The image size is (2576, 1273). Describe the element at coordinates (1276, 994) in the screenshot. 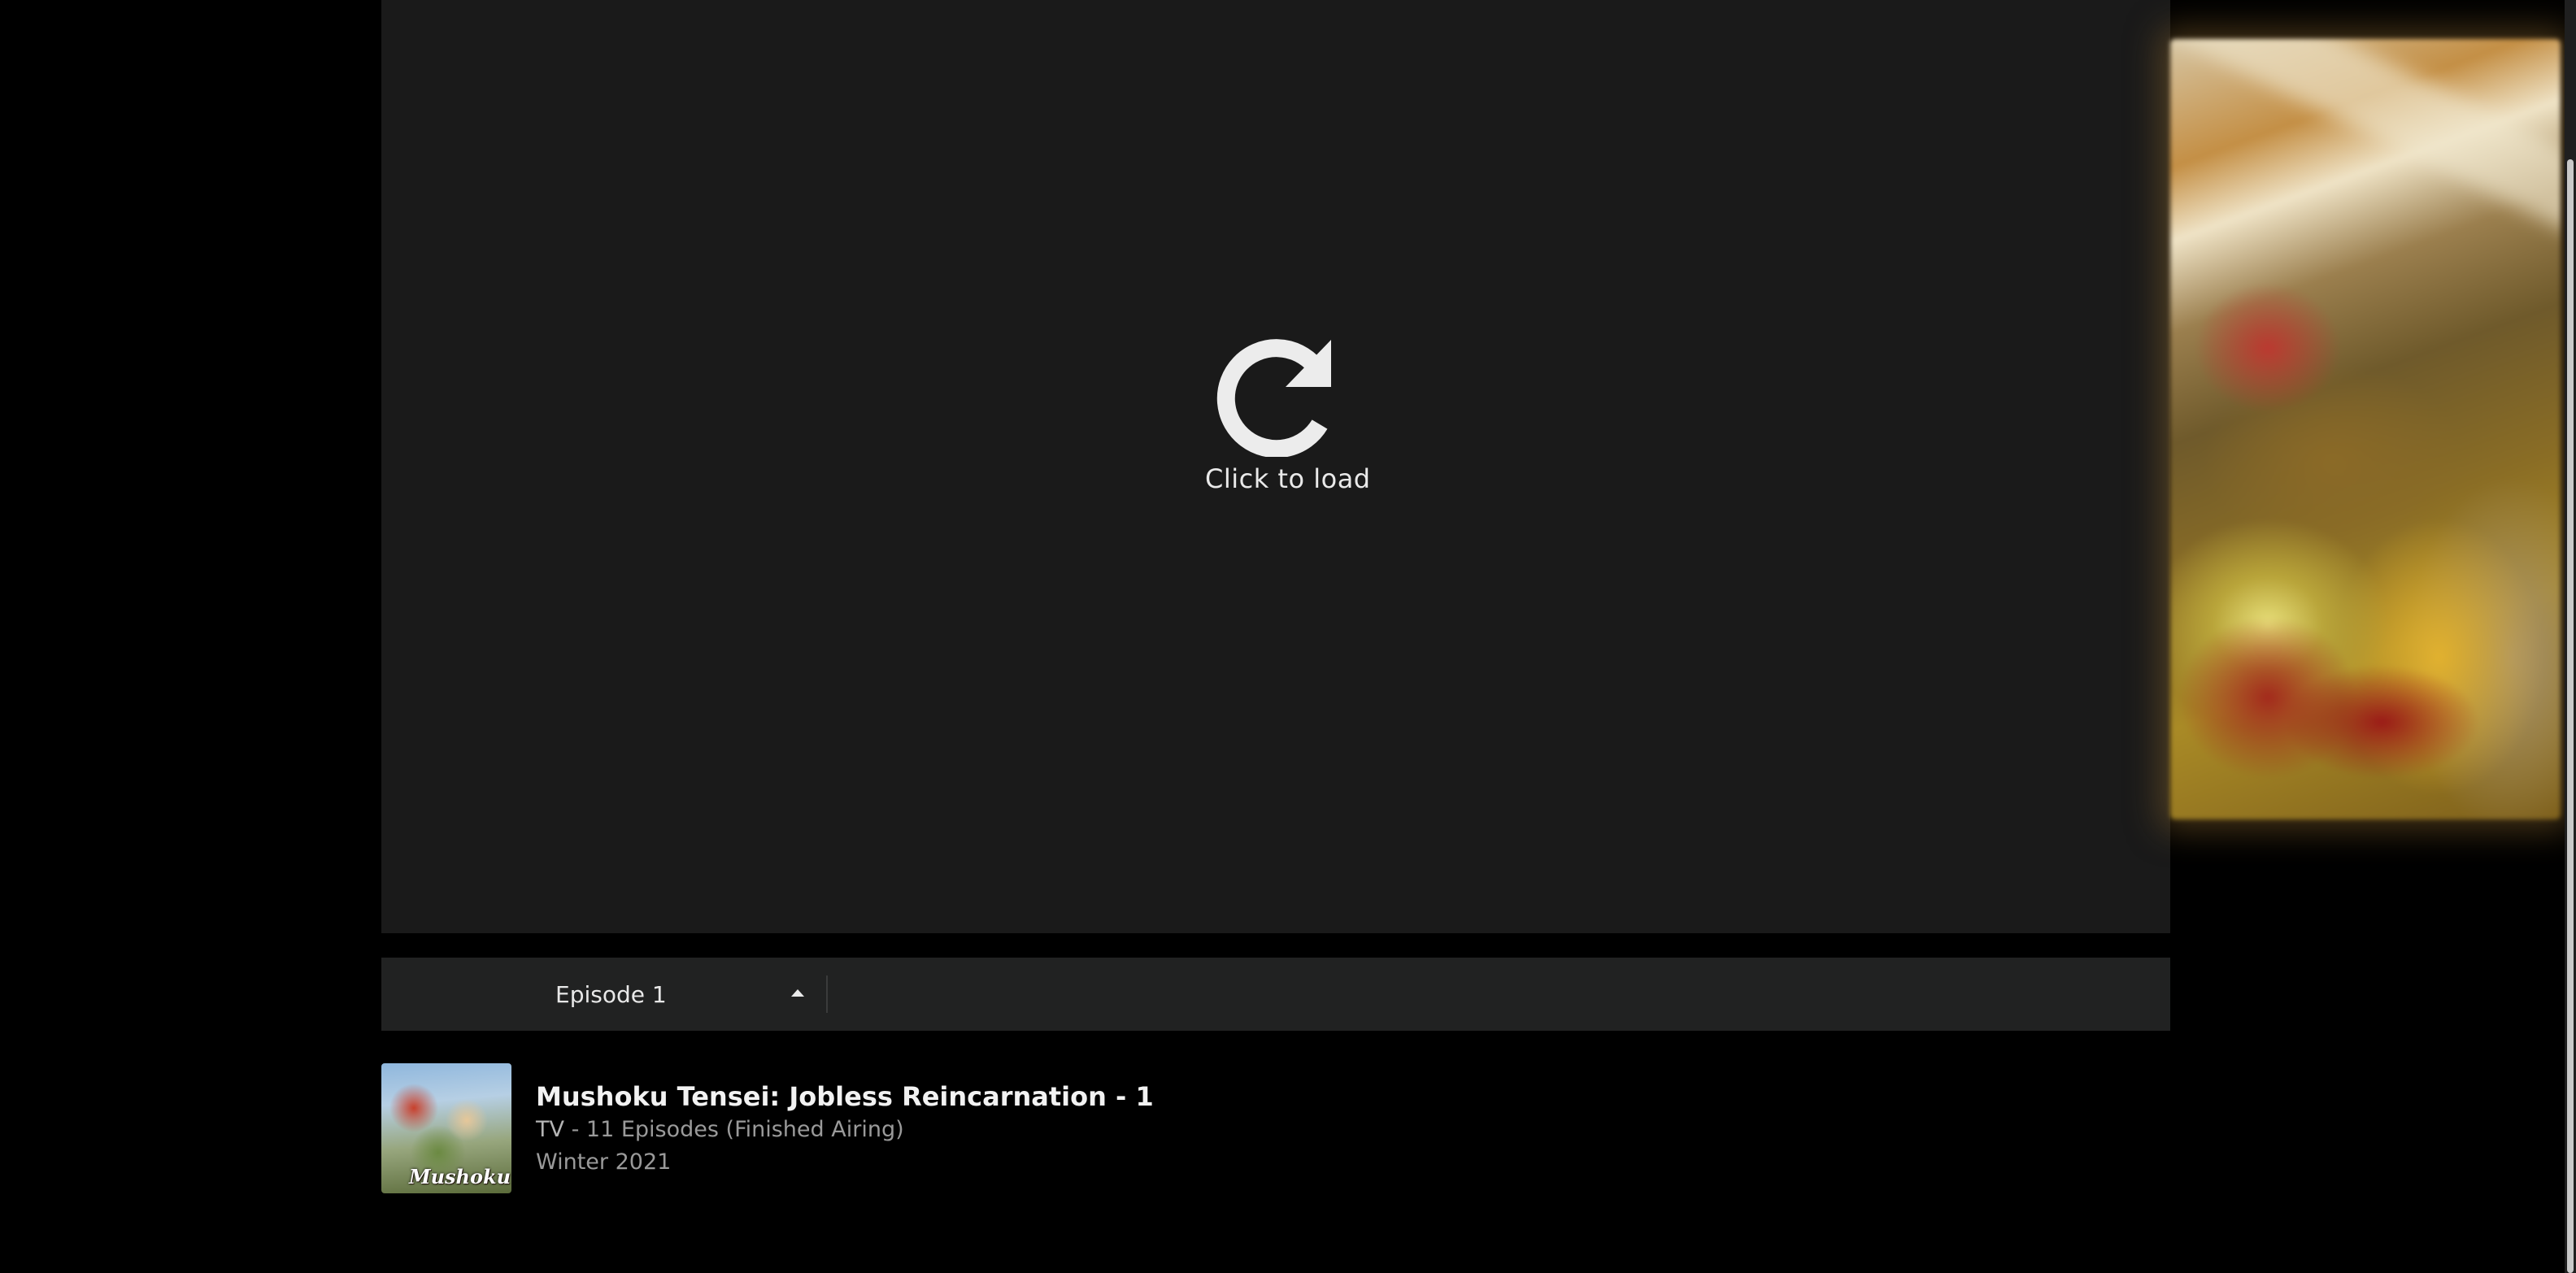

I see `episode-bar: Episode 1` at that location.